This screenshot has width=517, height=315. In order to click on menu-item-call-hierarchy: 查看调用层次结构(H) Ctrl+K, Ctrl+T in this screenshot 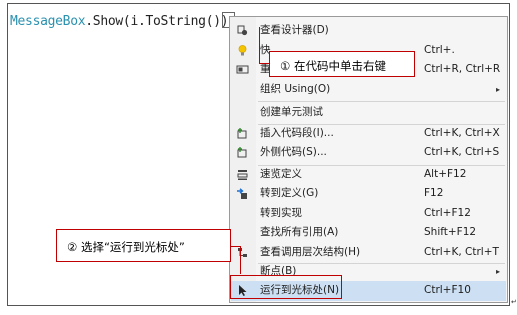, I will do `click(368, 253)`.